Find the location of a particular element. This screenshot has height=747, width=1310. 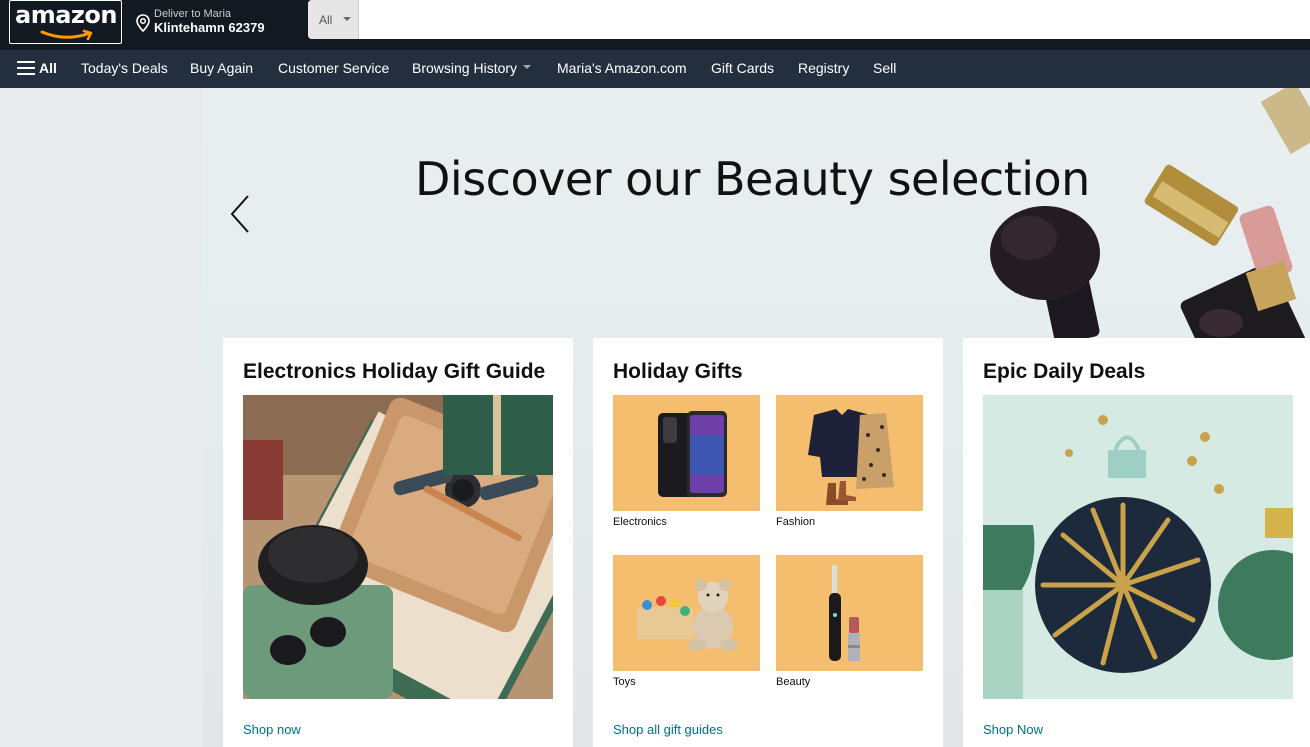

nav-registry: Registry is located at coordinates (823, 68).